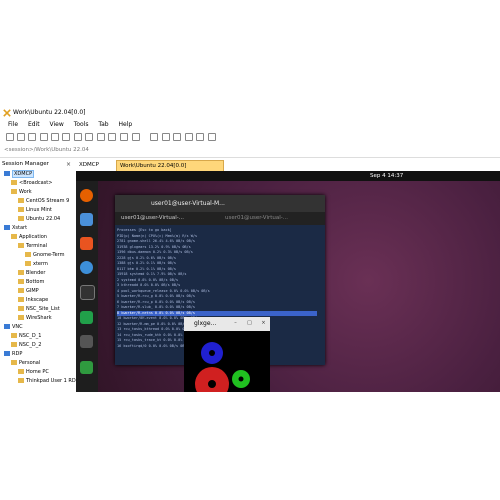 The height and width of the screenshot is (500, 500). What do you see at coordinates (94, 165) in the screenshot?
I see `tab-xdmcp: XDMCP` at bounding box center [94, 165].